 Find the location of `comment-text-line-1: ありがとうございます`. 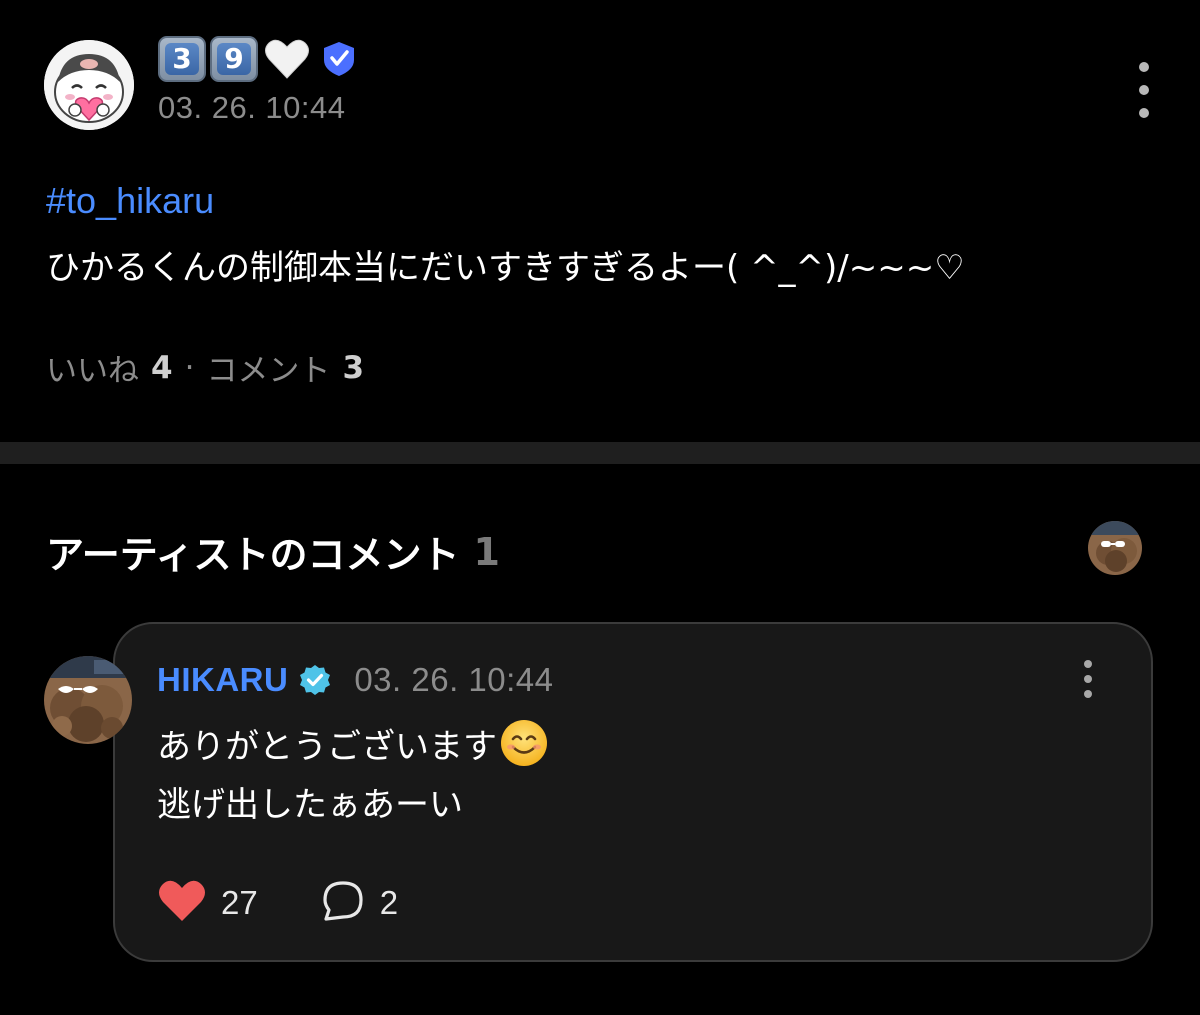

comment-text-line-1: ありがとうございます is located at coordinates (353, 743).